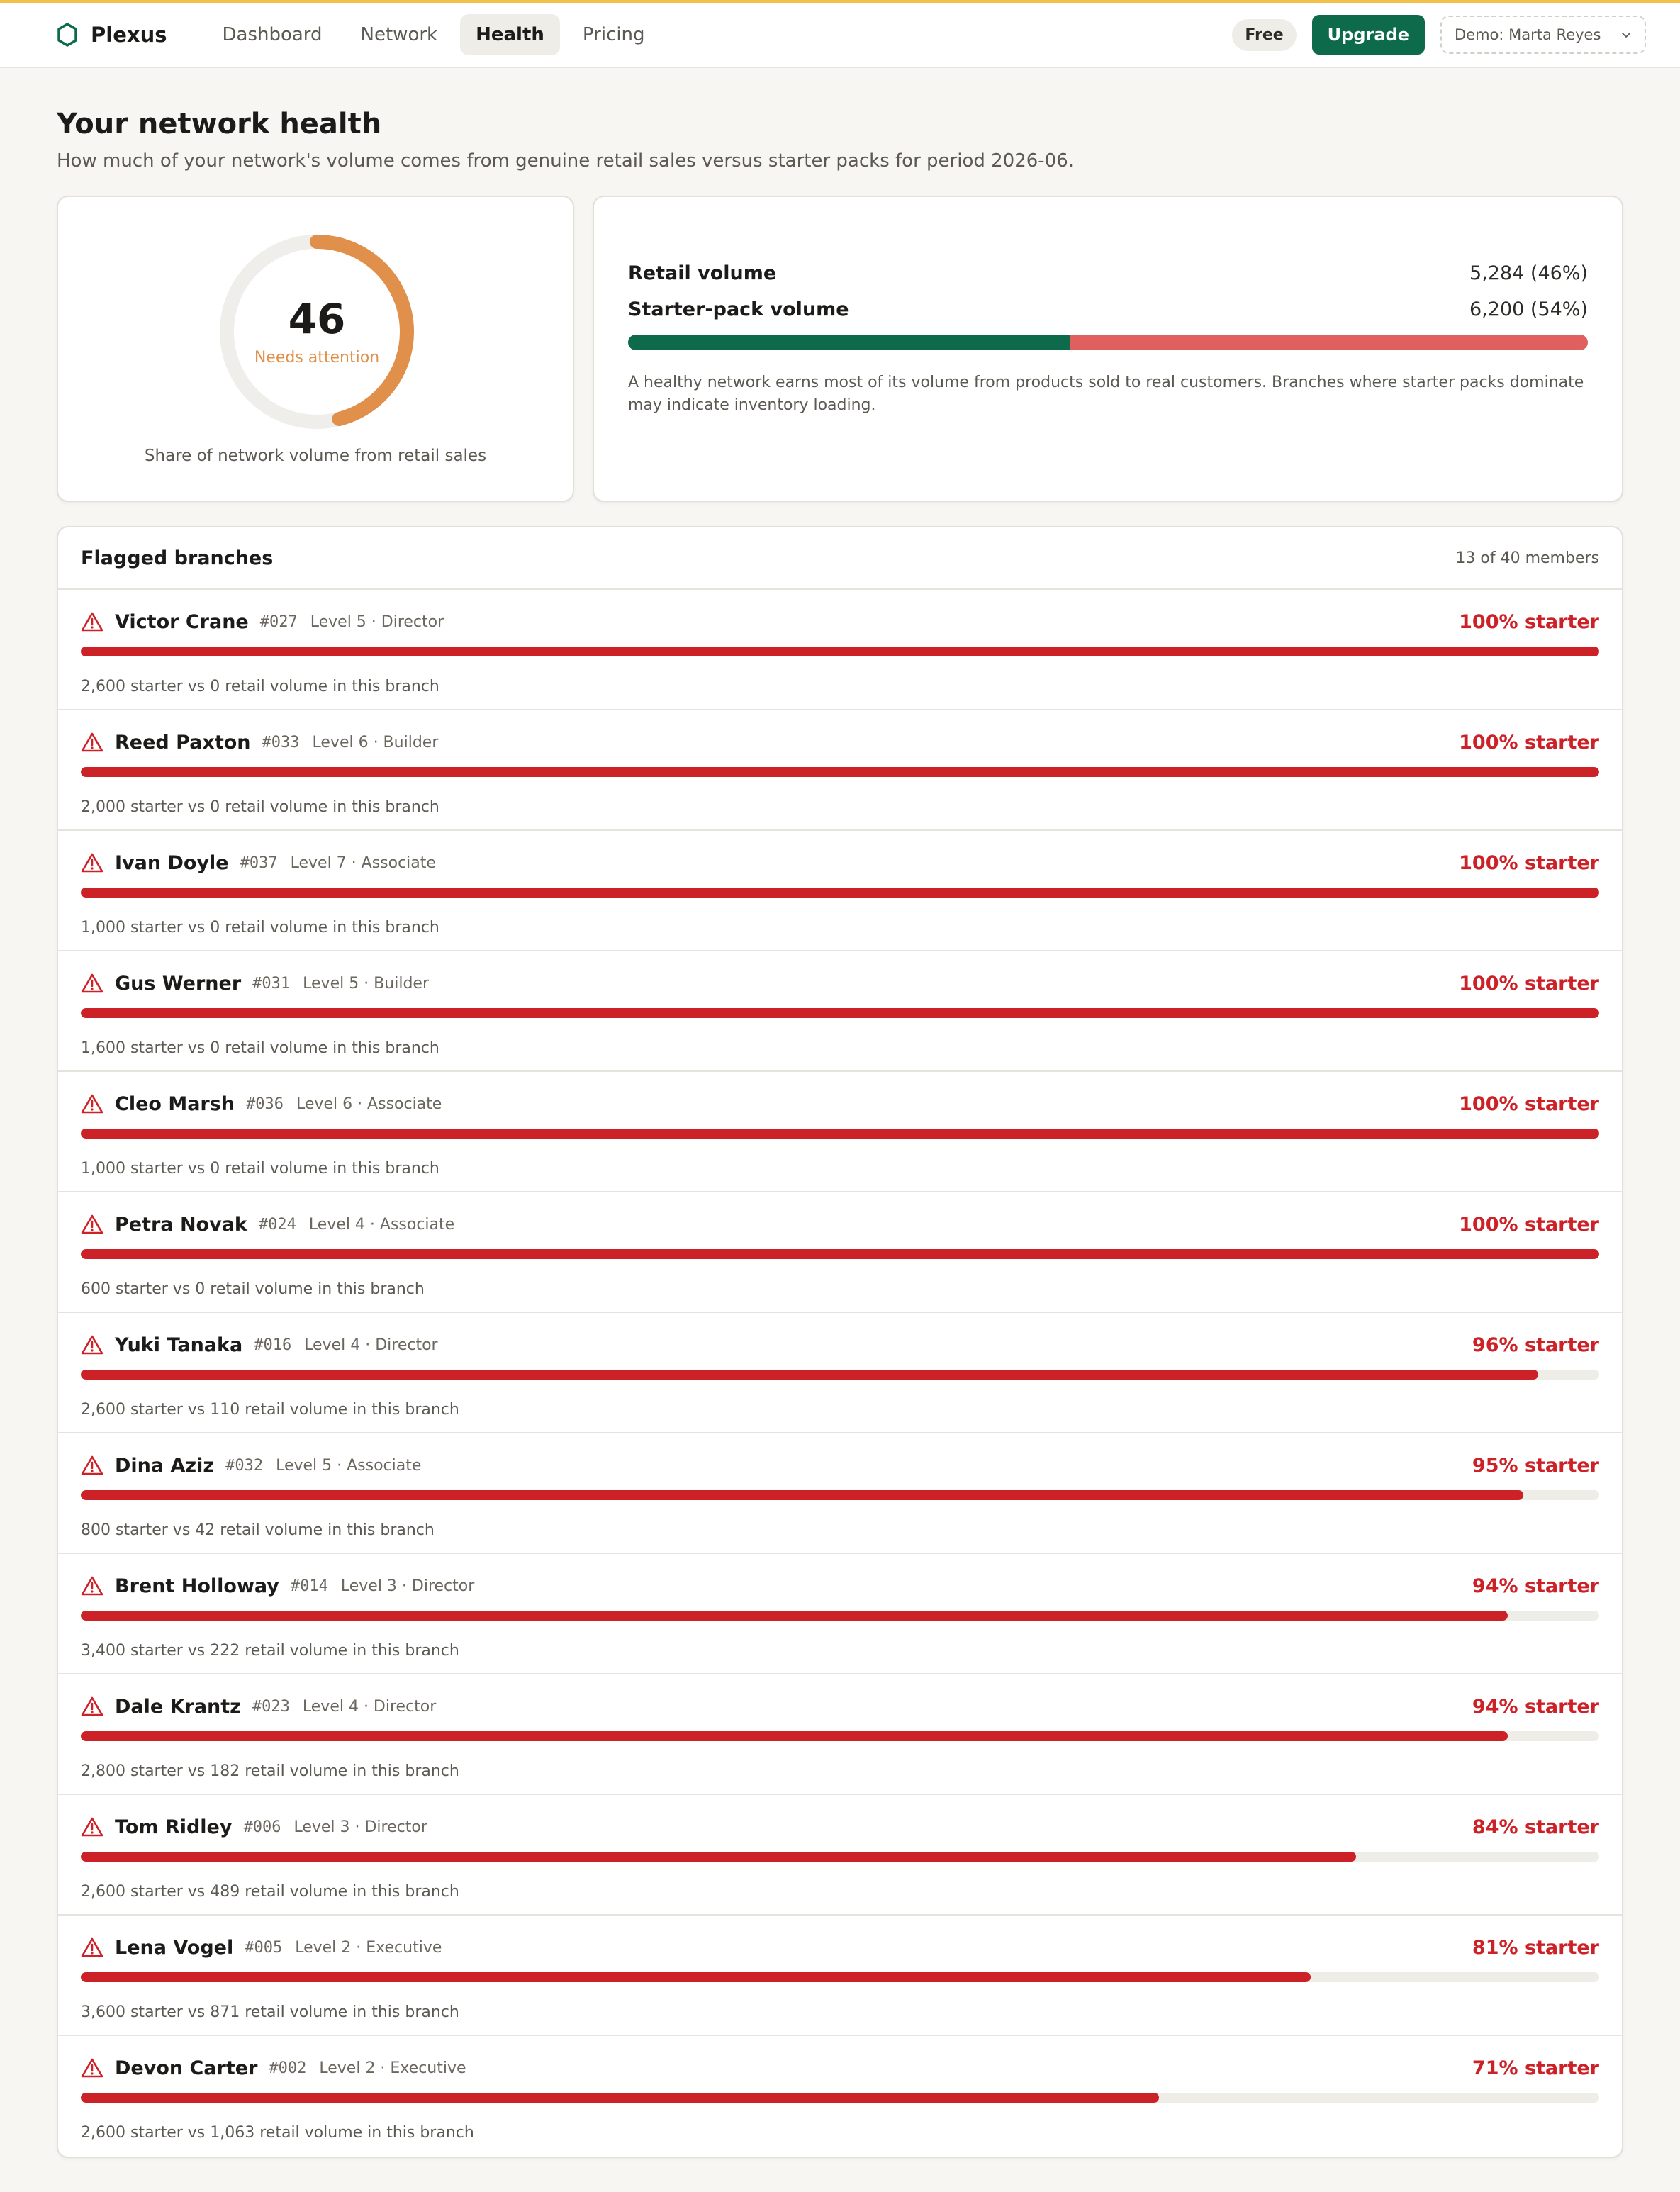  Describe the element at coordinates (1368, 35) in the screenshot. I see `upgrade-button: Upgrade` at that location.